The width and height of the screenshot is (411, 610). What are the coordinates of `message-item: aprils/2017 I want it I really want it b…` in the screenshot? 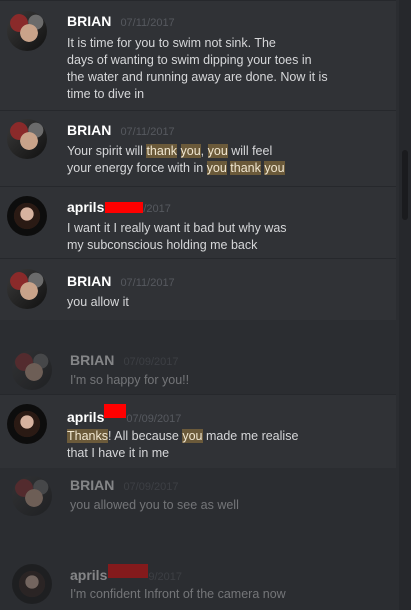 It's located at (198, 222).